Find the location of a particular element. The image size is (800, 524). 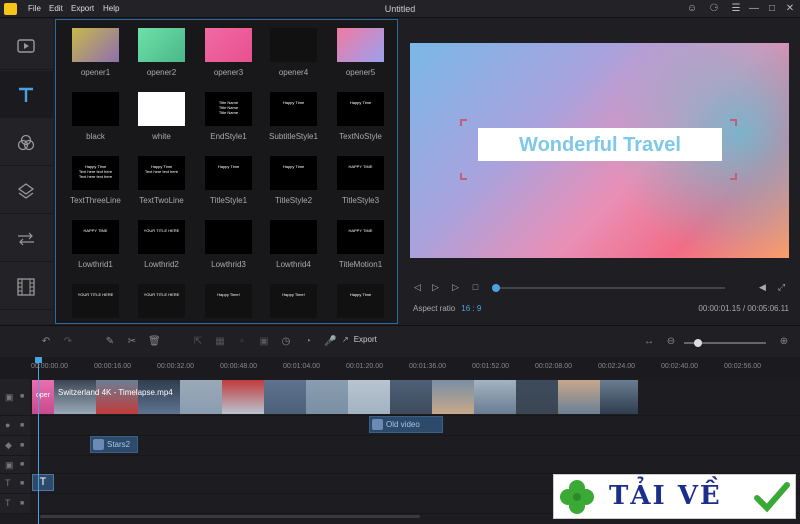

title-template-tile: Happy Time TitleStyle1 is located at coordinates (230, 185).